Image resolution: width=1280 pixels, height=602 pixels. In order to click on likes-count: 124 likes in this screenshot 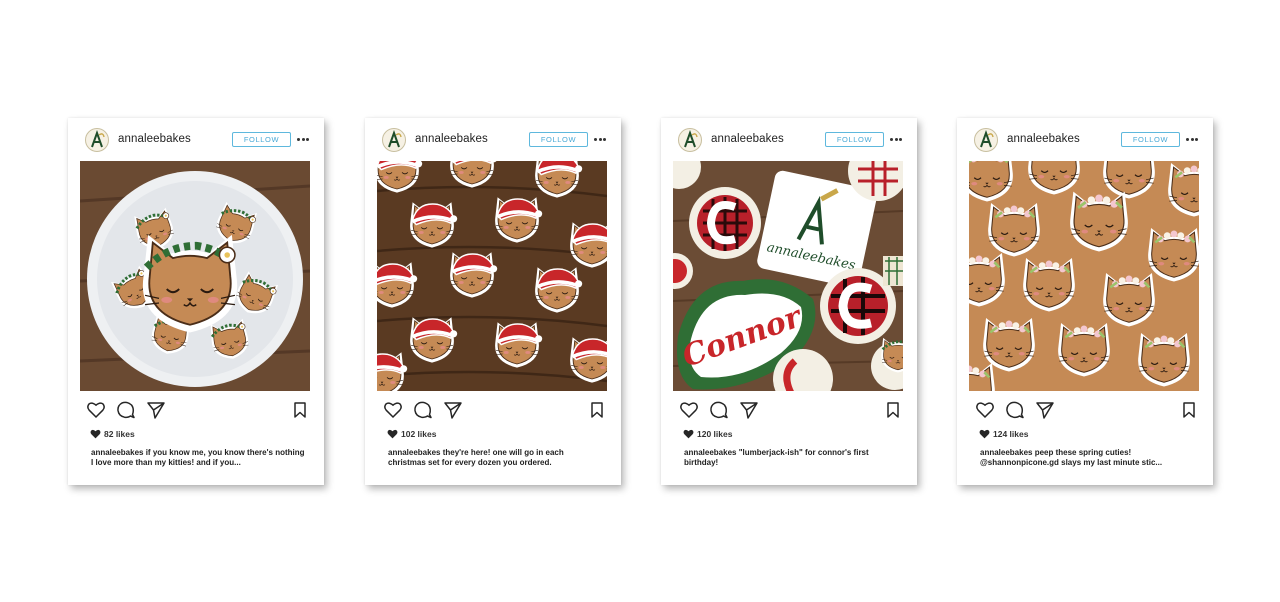, I will do `click(1010, 434)`.